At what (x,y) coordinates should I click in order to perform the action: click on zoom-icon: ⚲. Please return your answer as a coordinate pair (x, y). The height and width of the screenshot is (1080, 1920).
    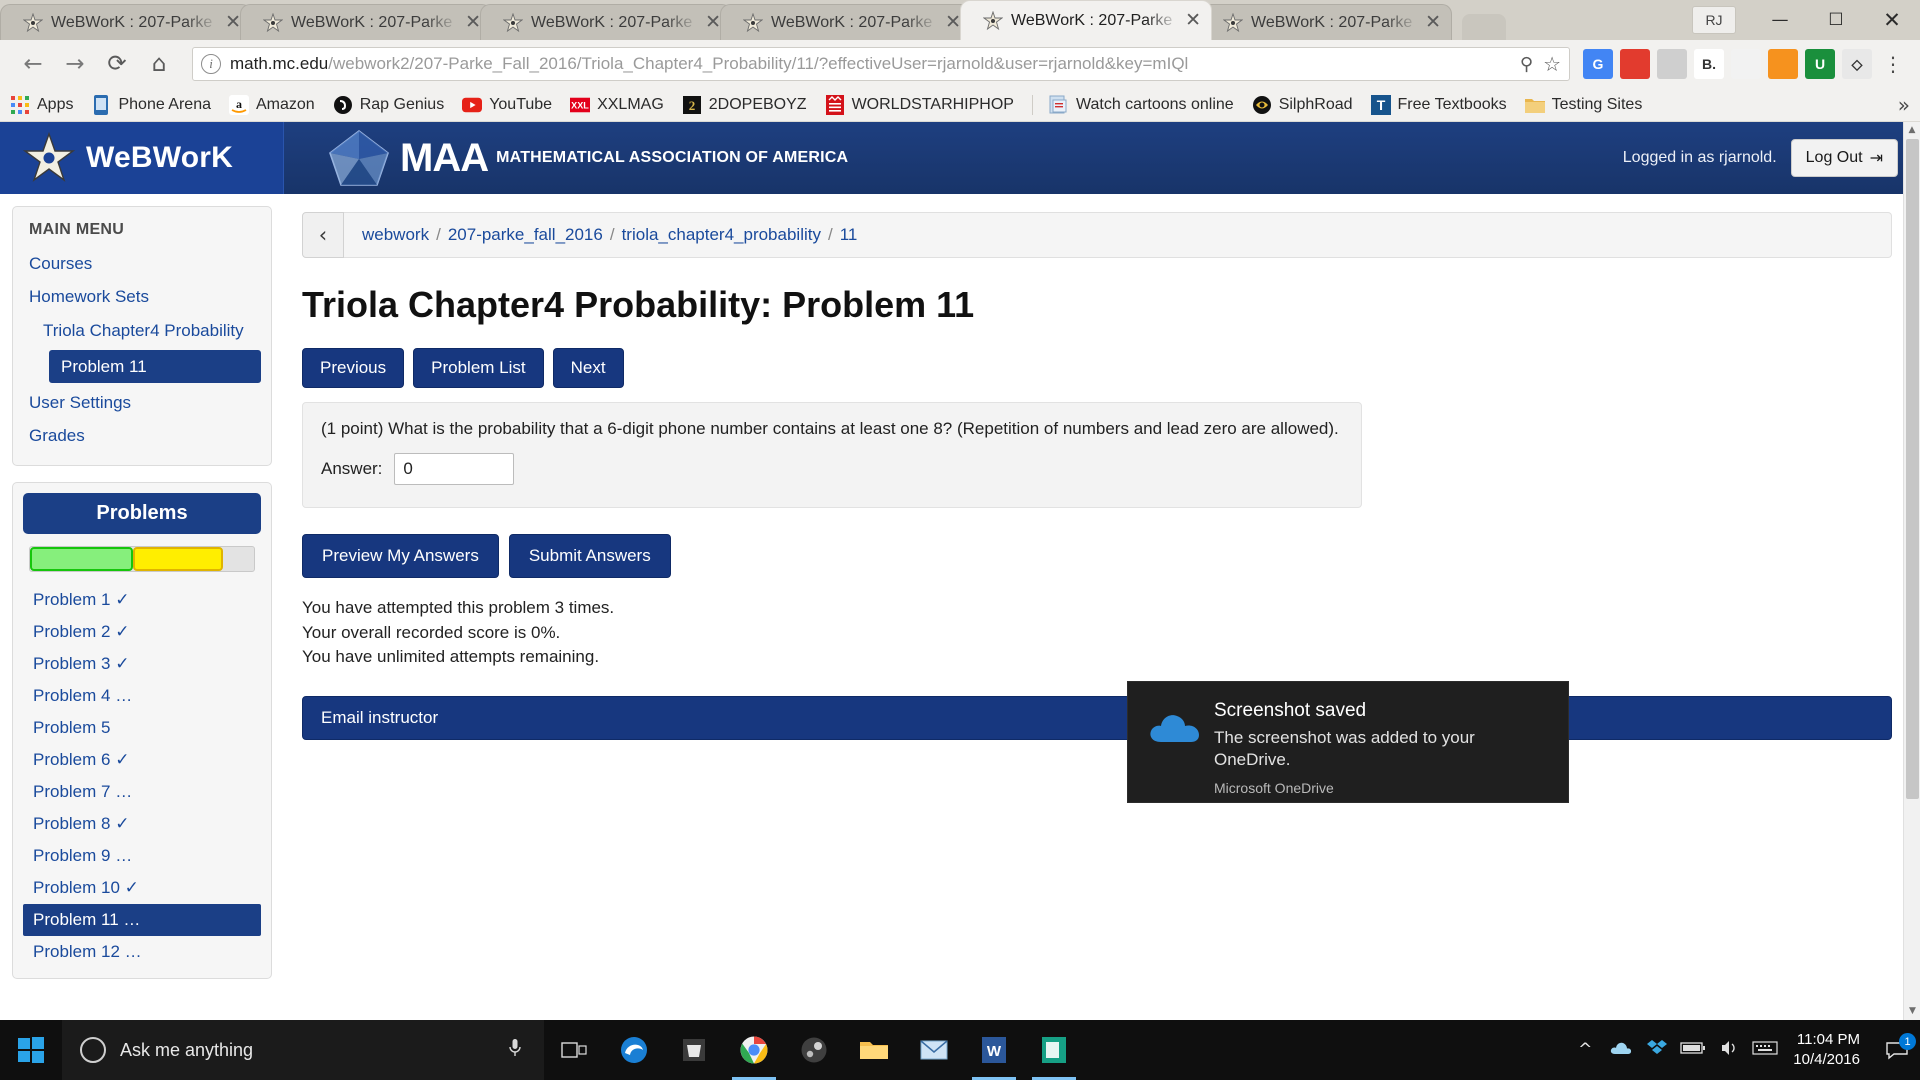
    Looking at the image, I should click on (1526, 64).